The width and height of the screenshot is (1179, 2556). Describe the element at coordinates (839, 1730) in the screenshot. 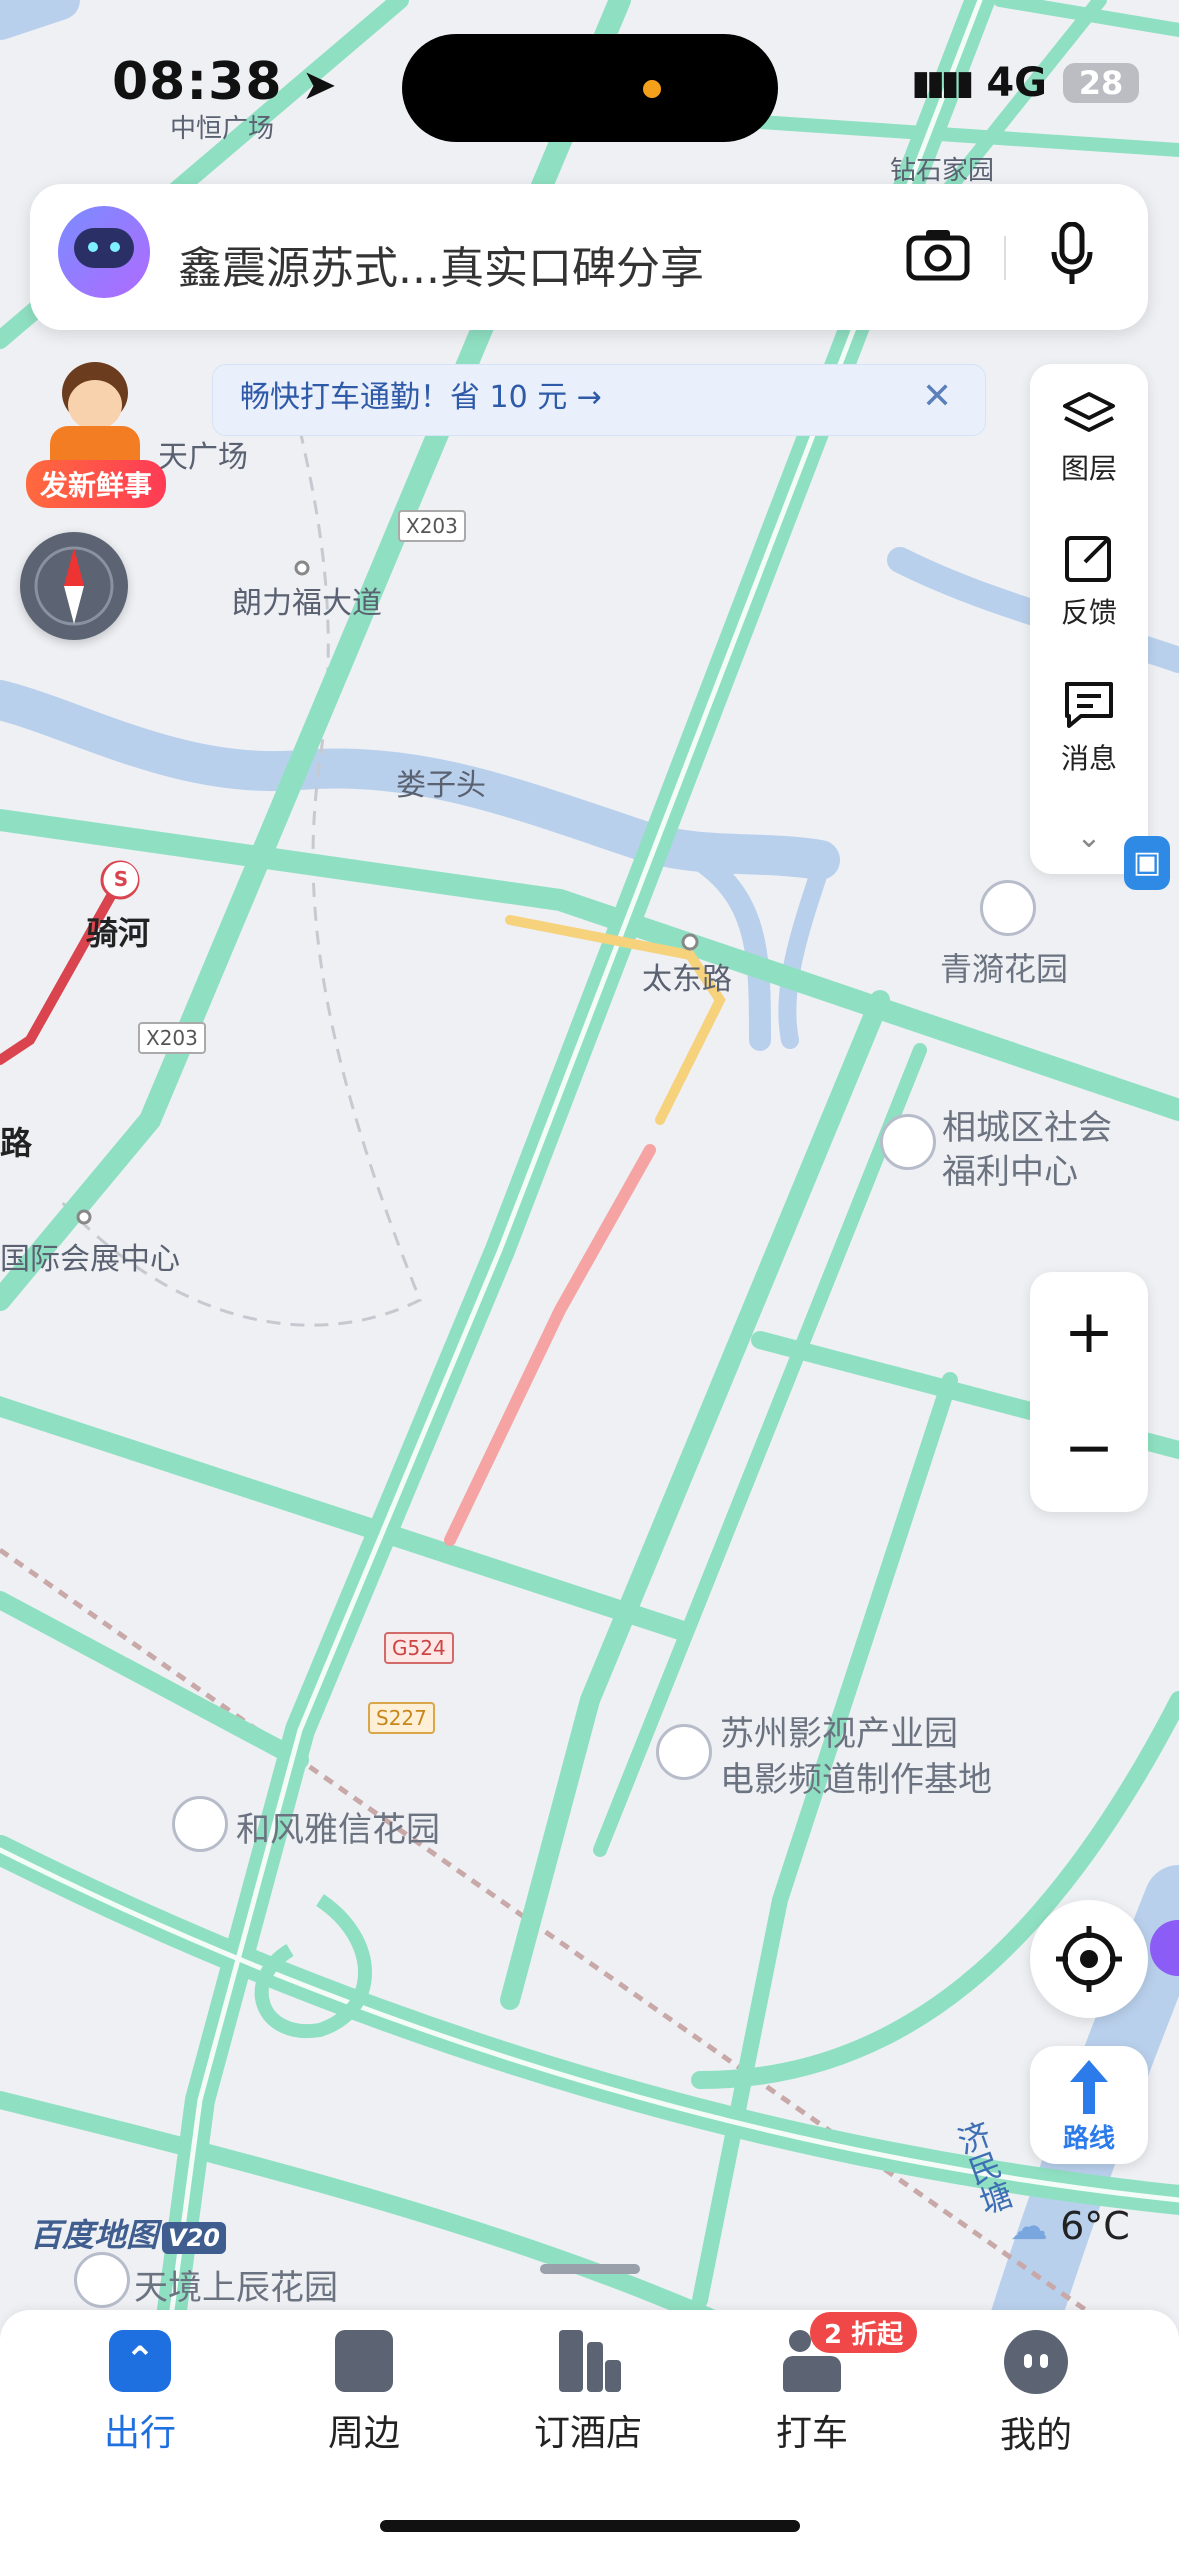

I see `poi-yingshi-line1: 苏州影视产业园` at that location.